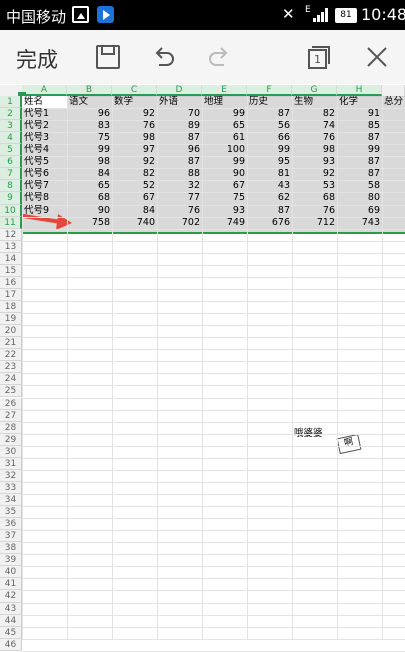  What do you see at coordinates (359, 198) in the screenshot?
I see `cell: 80` at bounding box center [359, 198].